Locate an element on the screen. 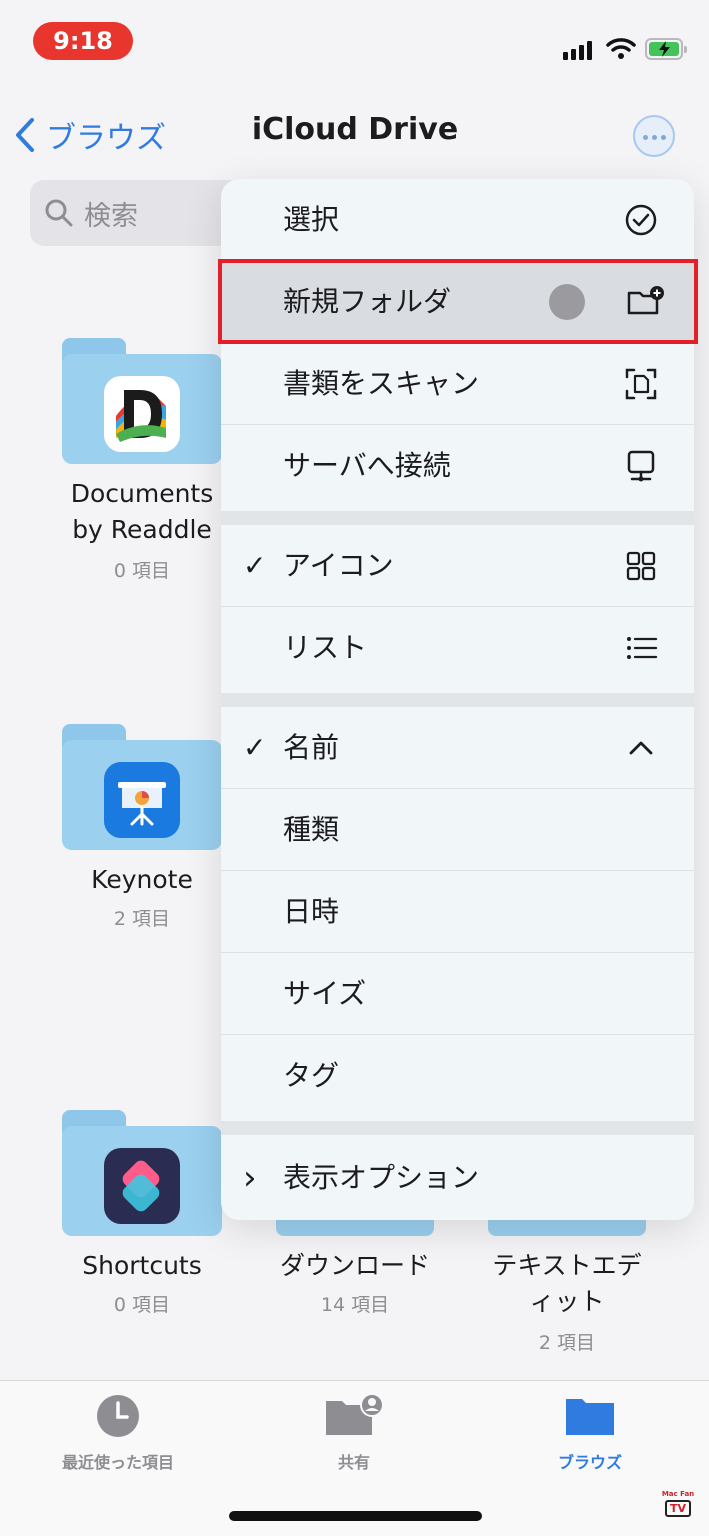 The height and width of the screenshot is (1536, 709). shortcuts-app-icon is located at coordinates (142, 1186).